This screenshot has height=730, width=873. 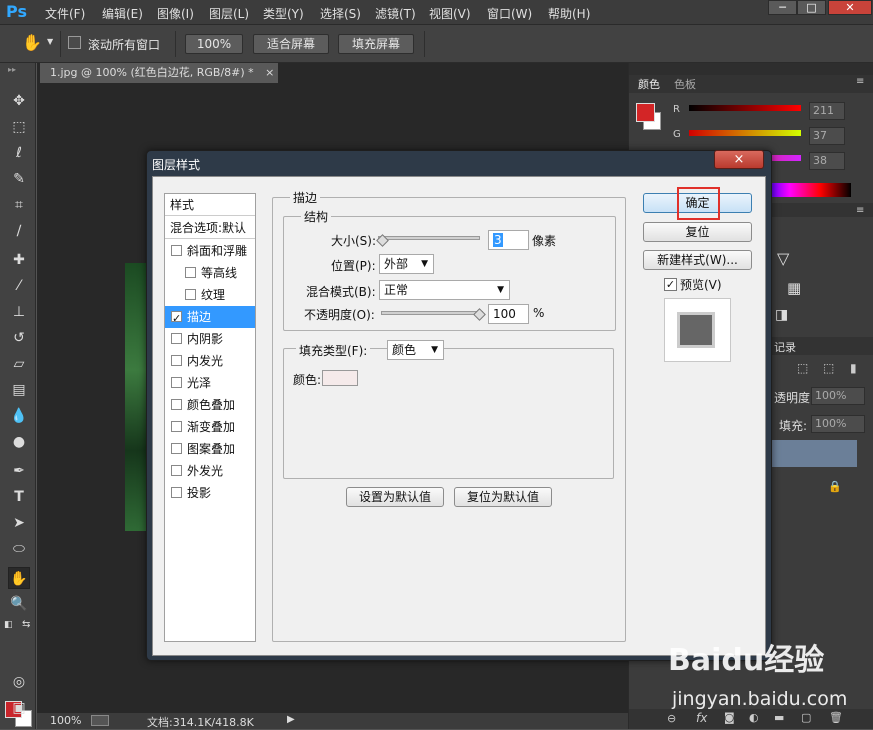 What do you see at coordinates (19, 549) in the screenshot?
I see `ellipse-tool-icon: ⬭` at bounding box center [19, 549].